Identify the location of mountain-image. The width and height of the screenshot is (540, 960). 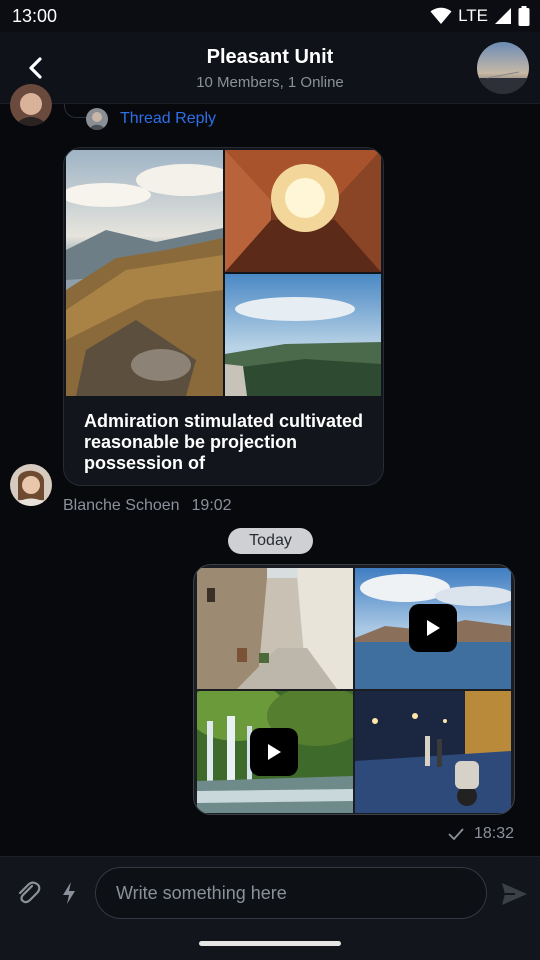
(144, 273).